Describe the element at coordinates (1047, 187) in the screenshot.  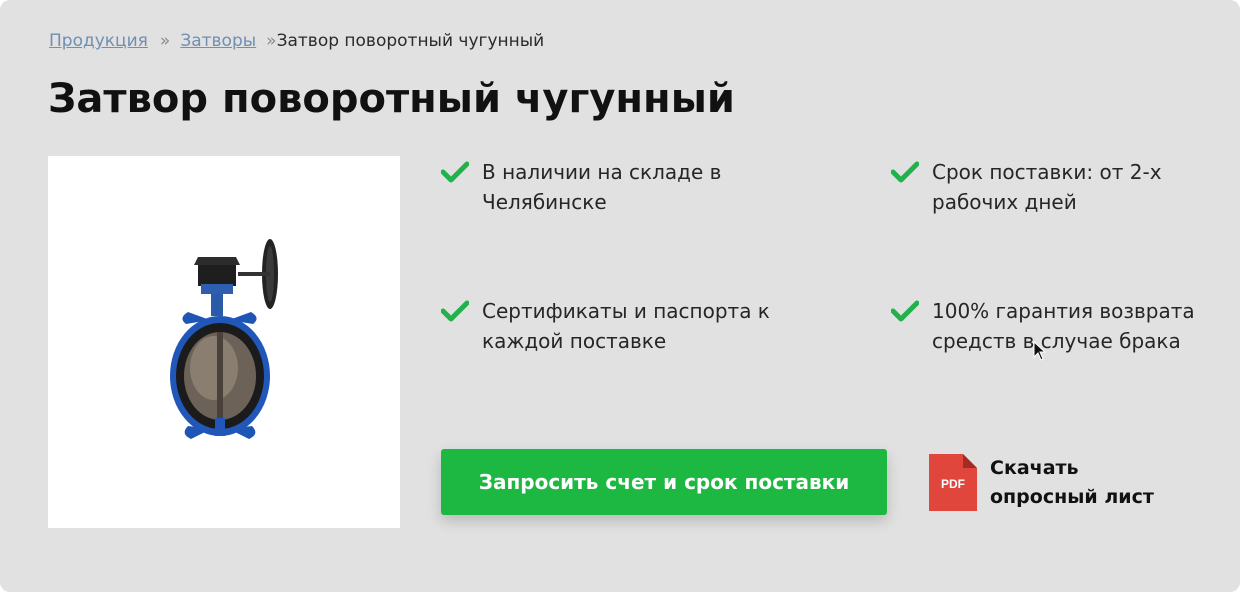
I see `feature-text: Срок поставки: от 2-х рабочих дней` at that location.